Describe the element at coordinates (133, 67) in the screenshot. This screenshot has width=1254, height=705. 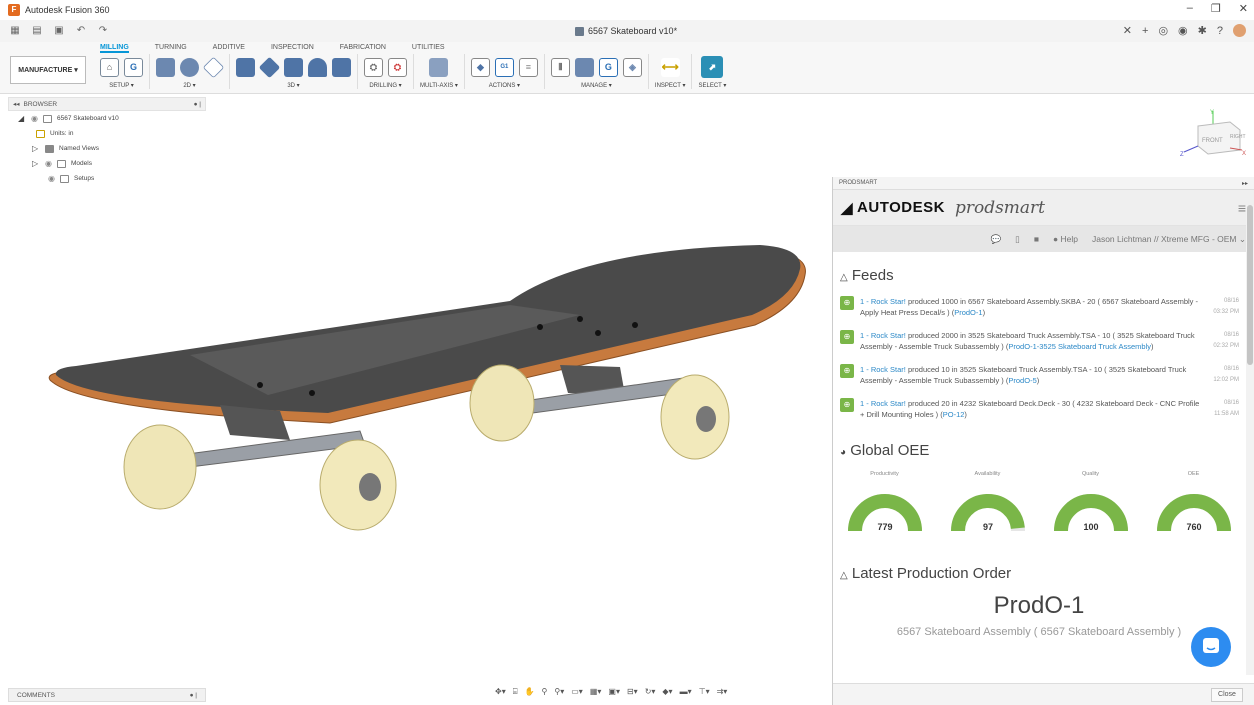
I see `g-code-icon: G` at that location.